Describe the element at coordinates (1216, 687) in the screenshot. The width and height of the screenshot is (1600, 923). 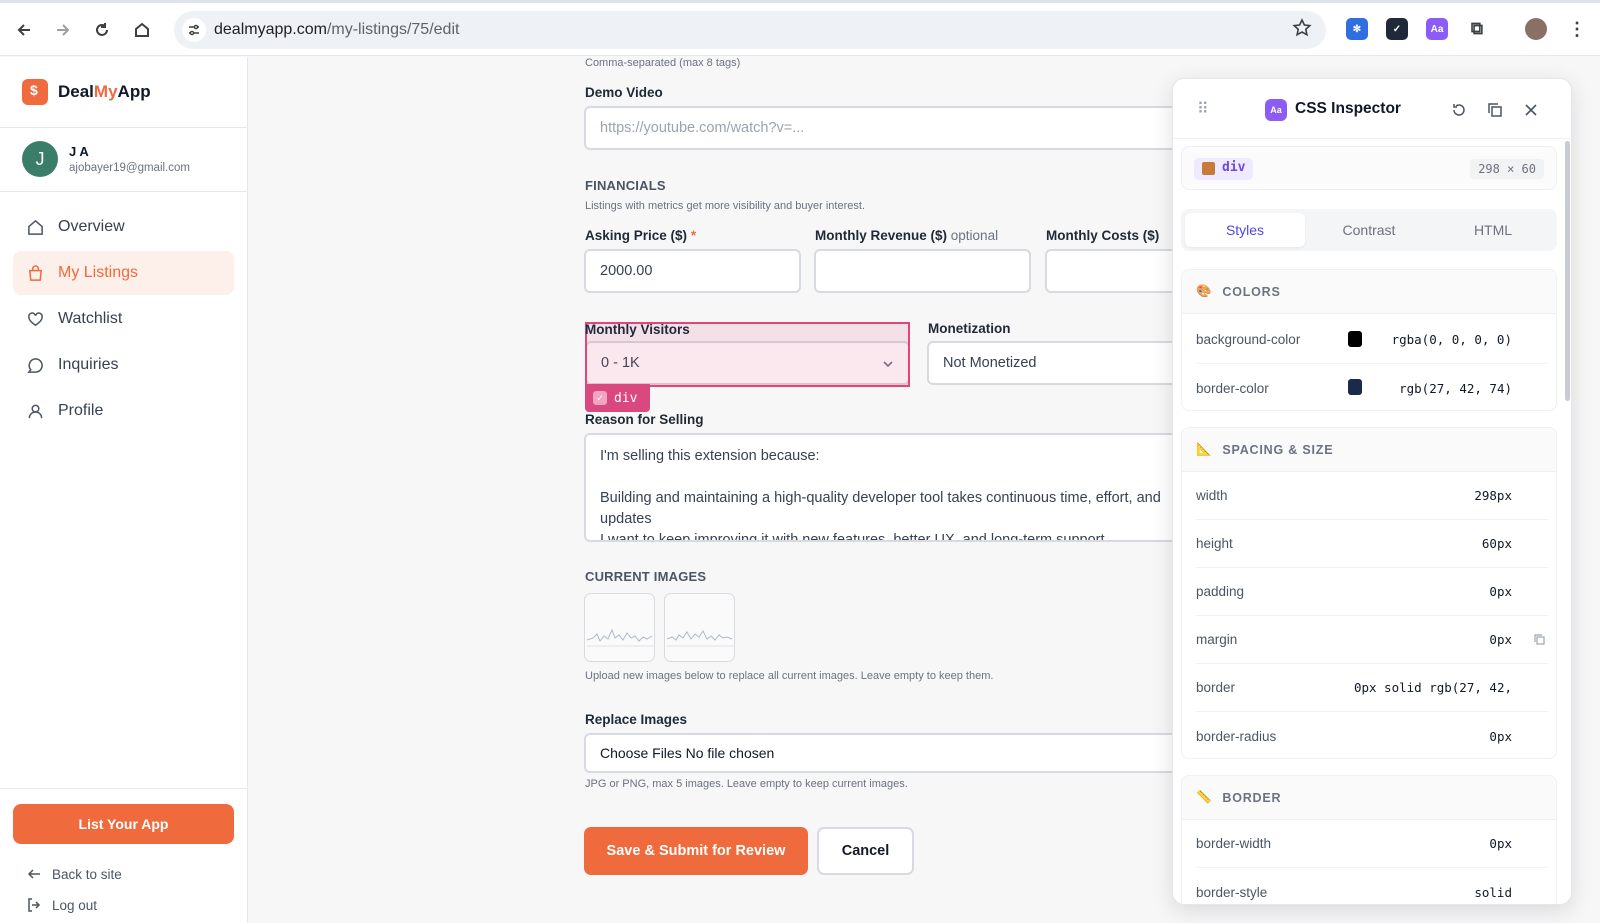
I see `property-name: border` at that location.